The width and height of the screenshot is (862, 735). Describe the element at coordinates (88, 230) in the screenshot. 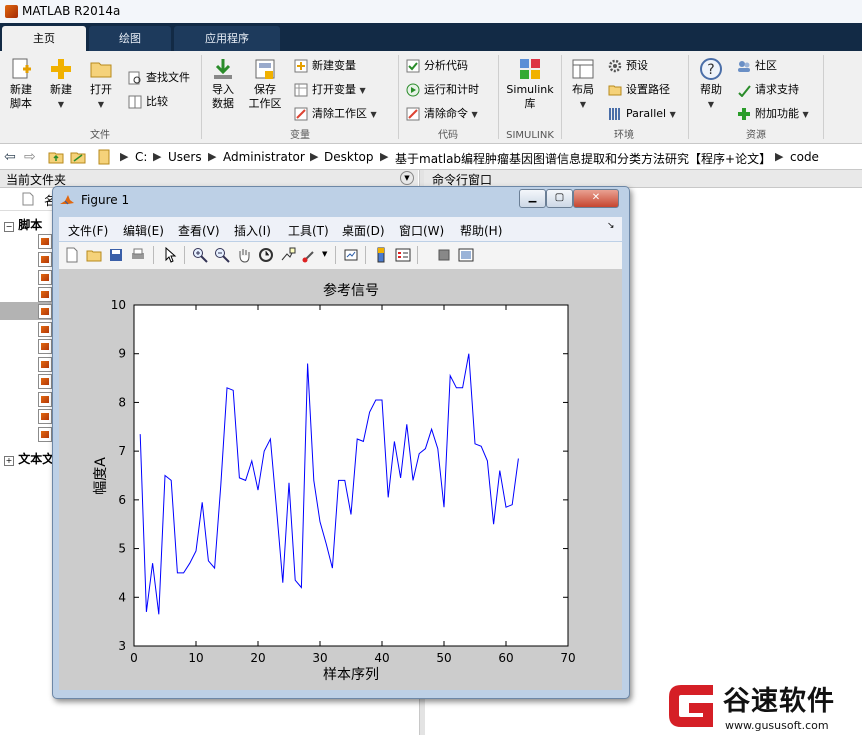

I see `menu-file: 文件(F)` at that location.